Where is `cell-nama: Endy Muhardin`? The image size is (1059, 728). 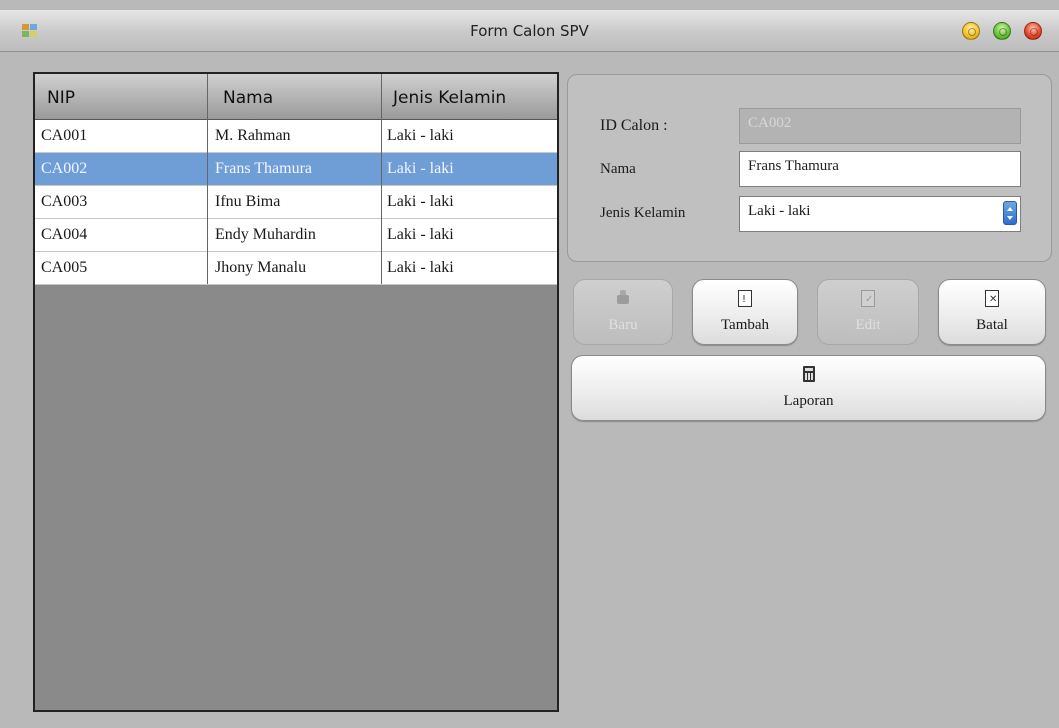
cell-nama: Endy Muhardin is located at coordinates (265, 234).